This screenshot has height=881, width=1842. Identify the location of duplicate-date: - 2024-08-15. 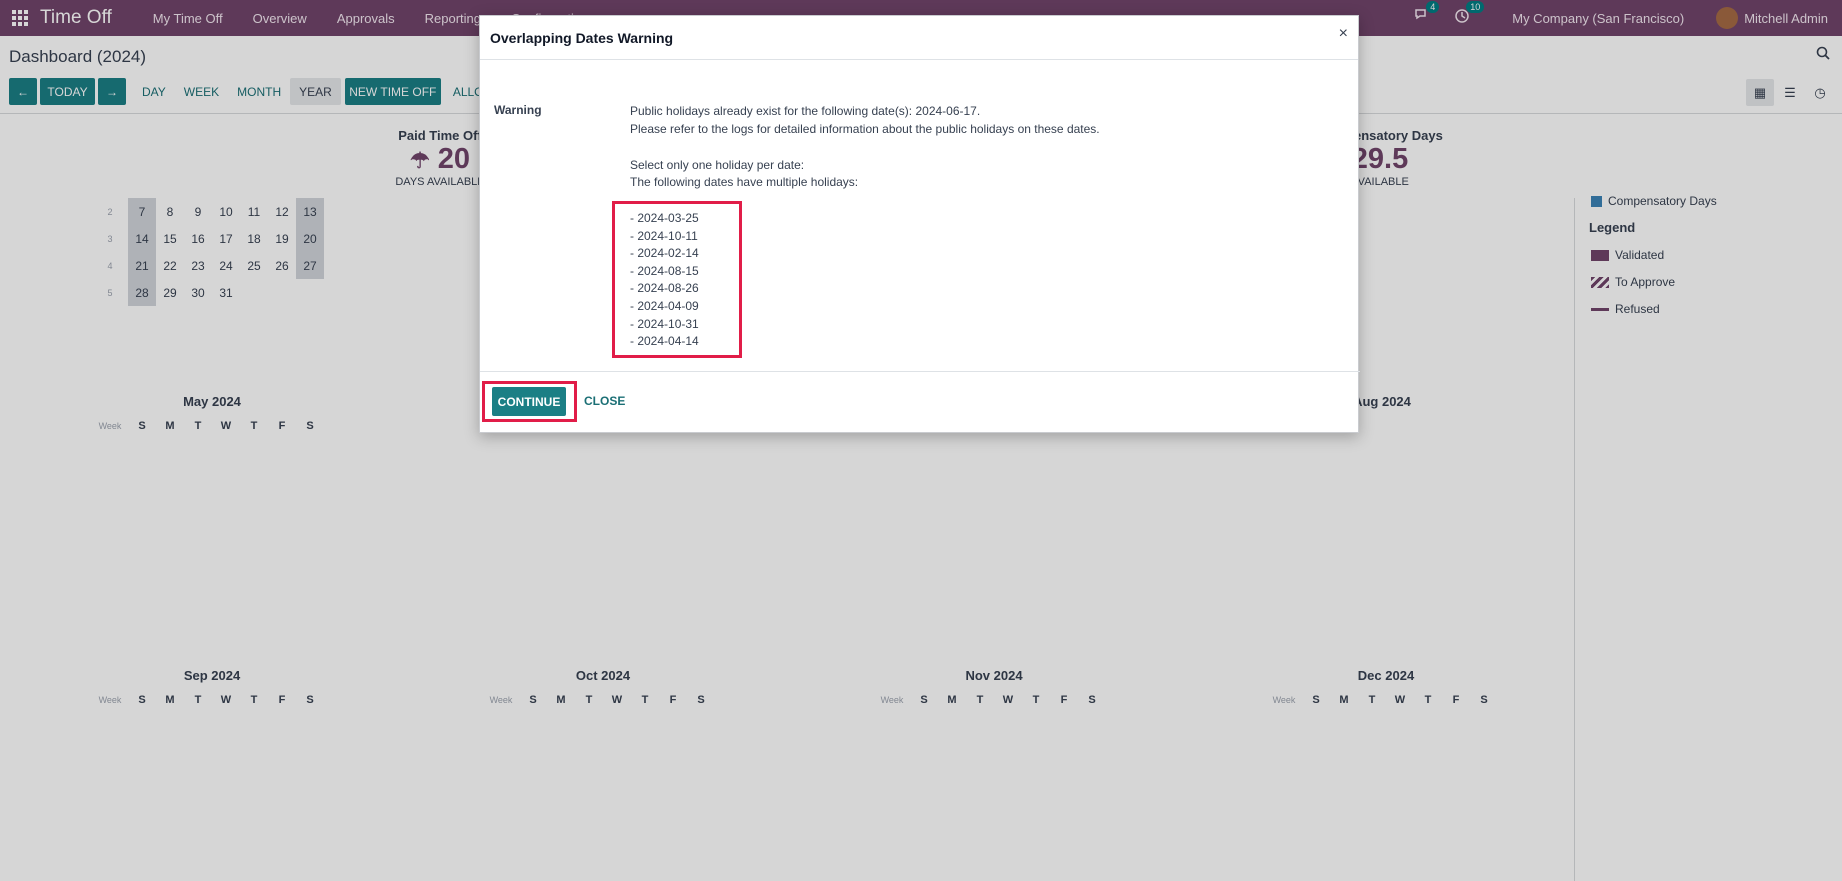
(664, 271).